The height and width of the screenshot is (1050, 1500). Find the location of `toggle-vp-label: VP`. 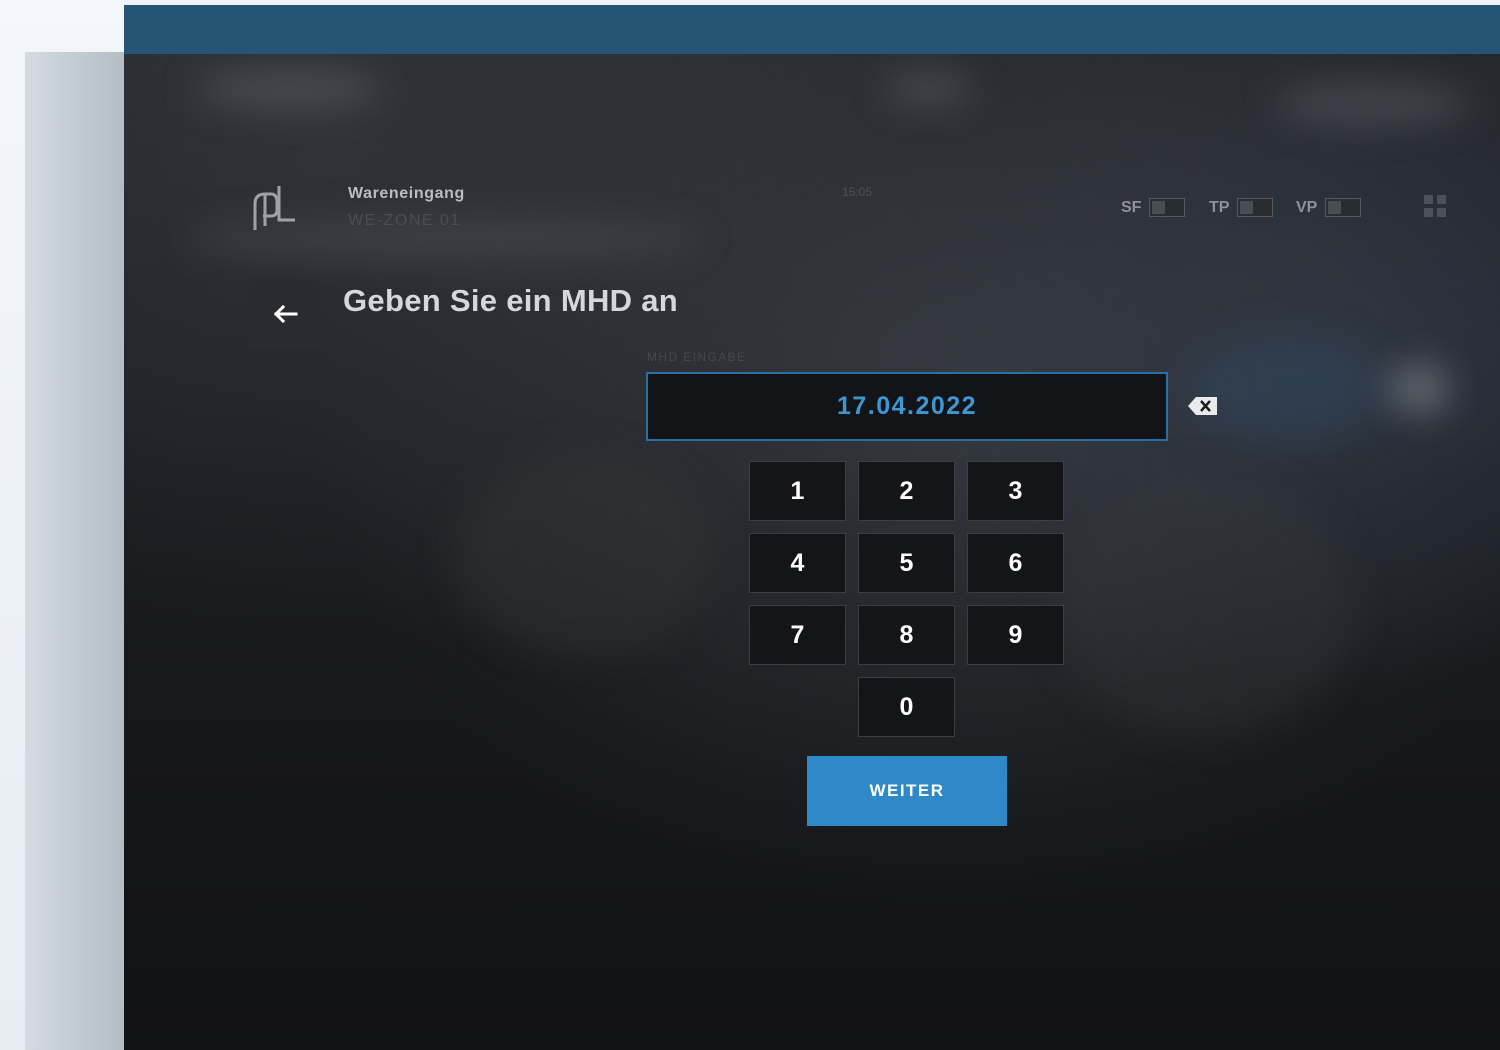

toggle-vp-label: VP is located at coordinates (1307, 207).